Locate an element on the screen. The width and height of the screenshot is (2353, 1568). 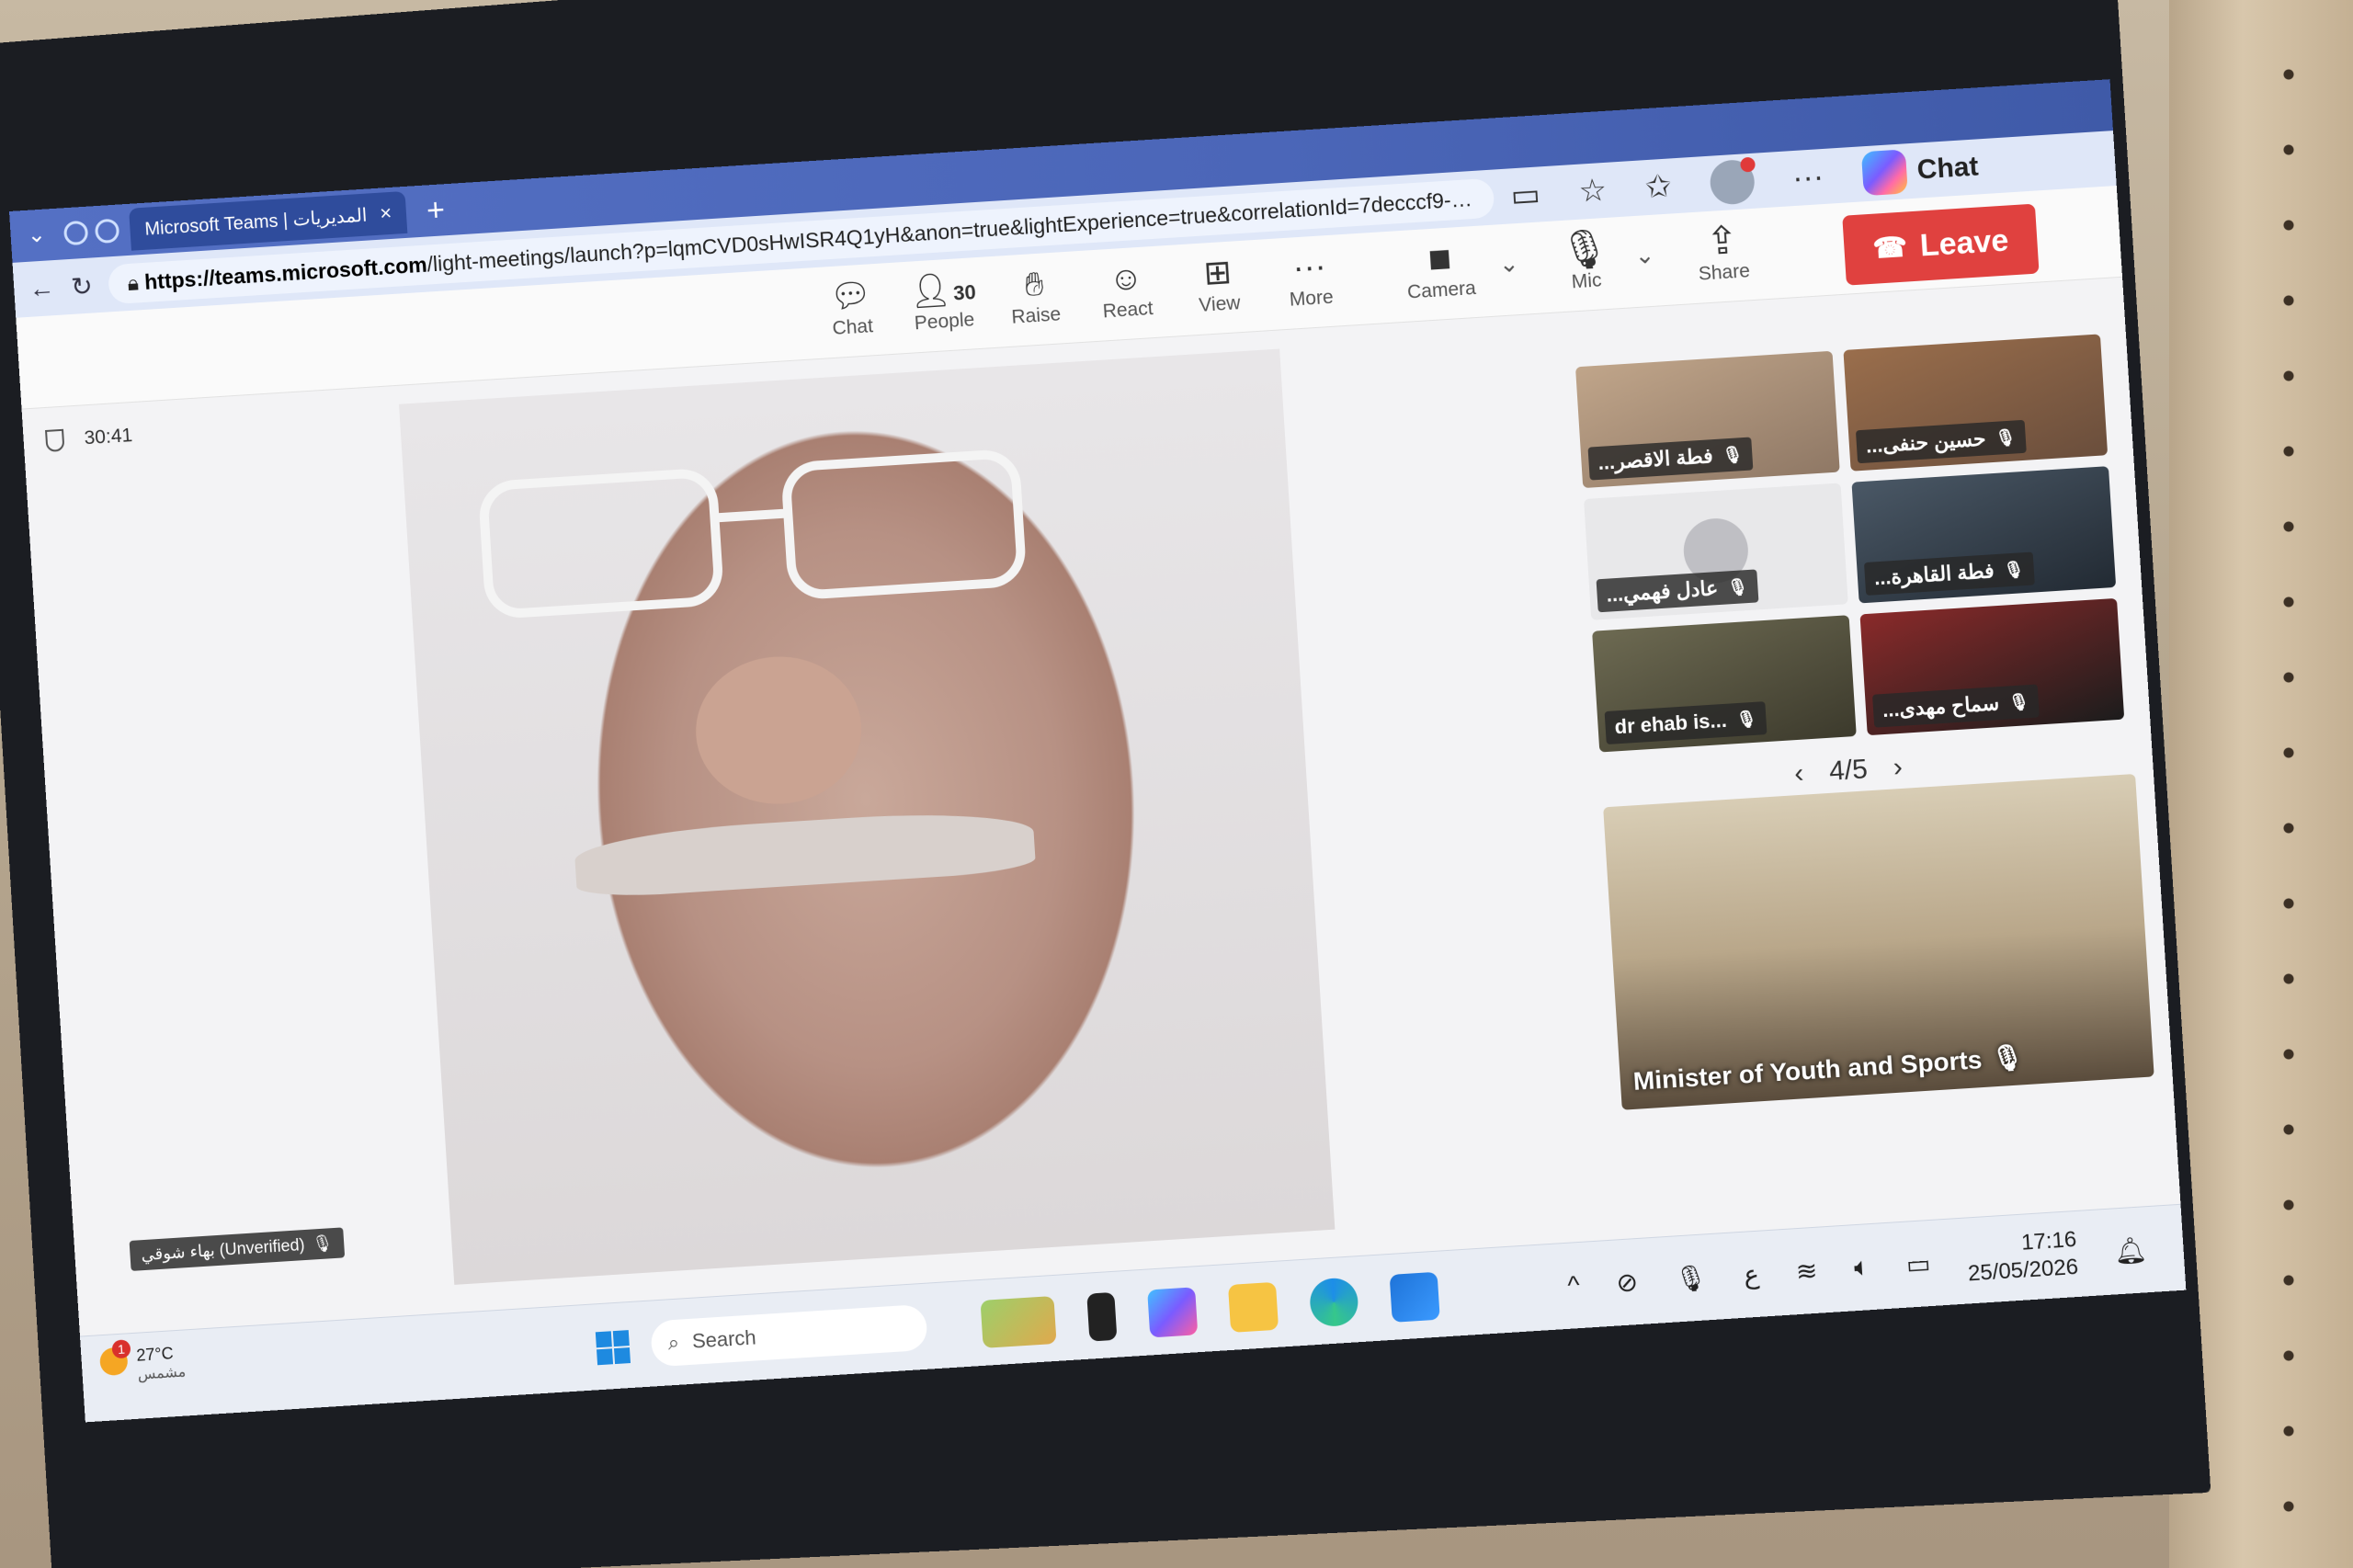
back-arrow-icon: ← is located at coordinates (41, 288).